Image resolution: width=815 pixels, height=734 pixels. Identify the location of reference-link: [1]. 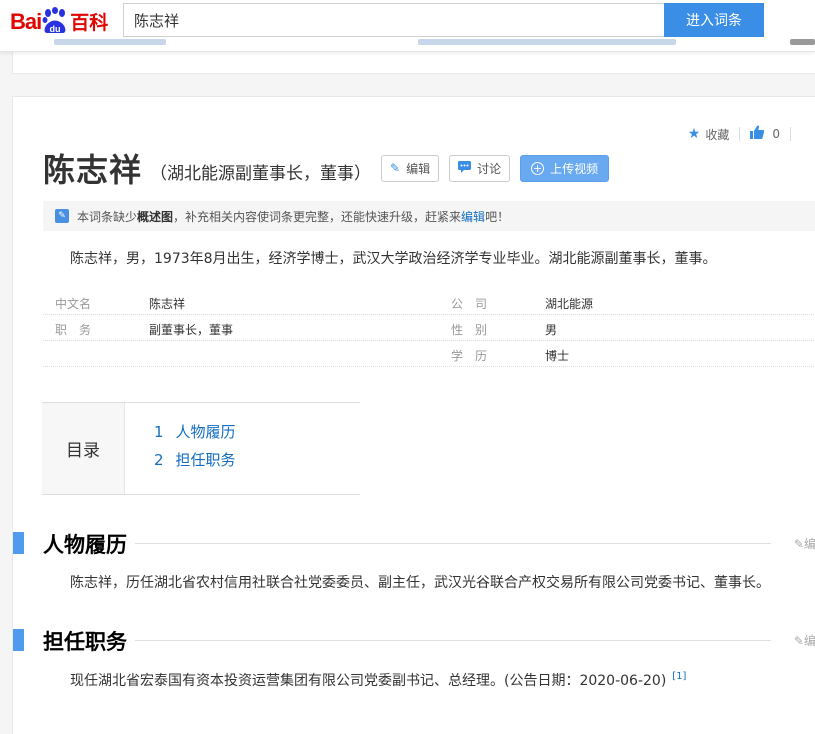
(679, 676).